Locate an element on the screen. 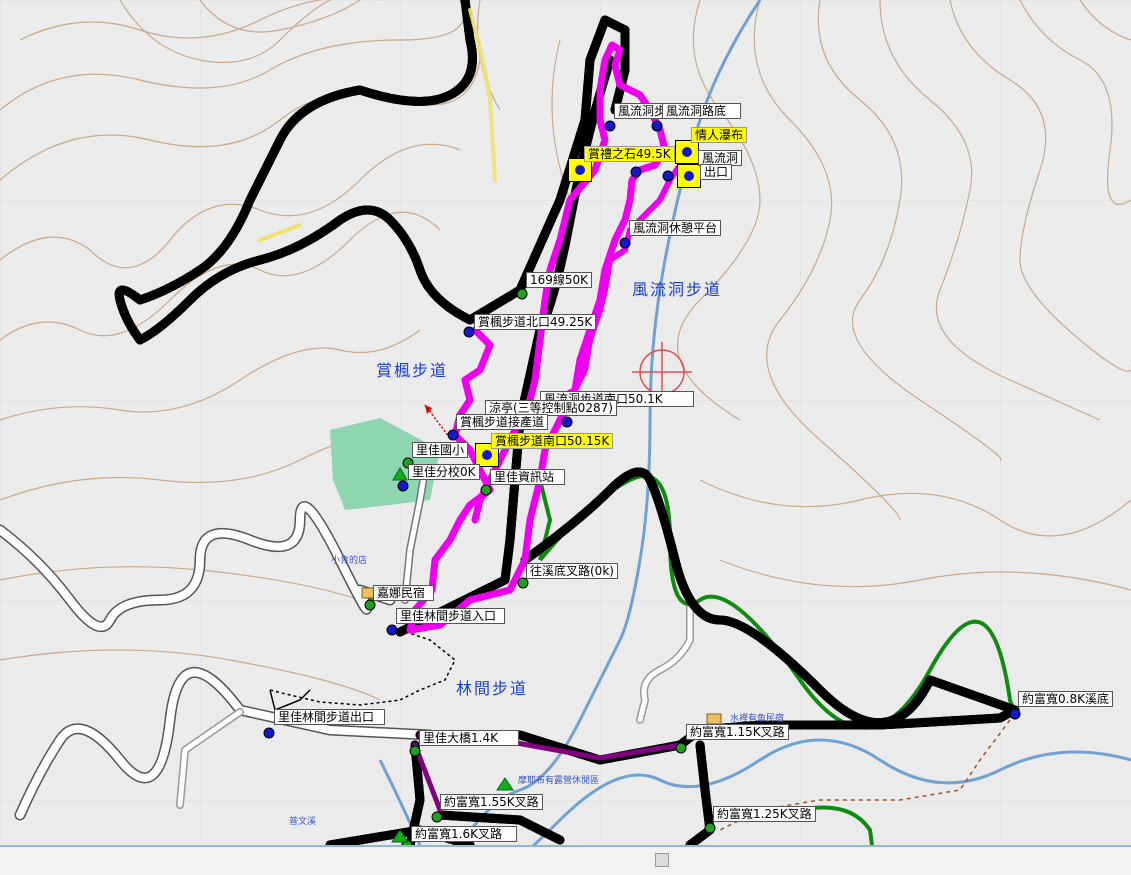 This screenshot has height=875, width=1131. waypoint-label: 里佳大橋1.4K is located at coordinates (469, 738).